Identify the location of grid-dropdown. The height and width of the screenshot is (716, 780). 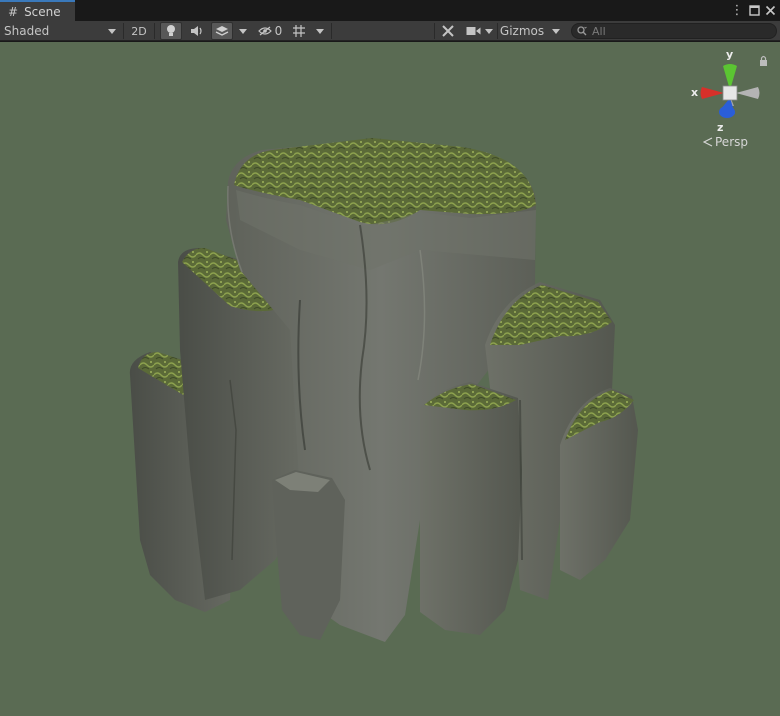
(320, 31).